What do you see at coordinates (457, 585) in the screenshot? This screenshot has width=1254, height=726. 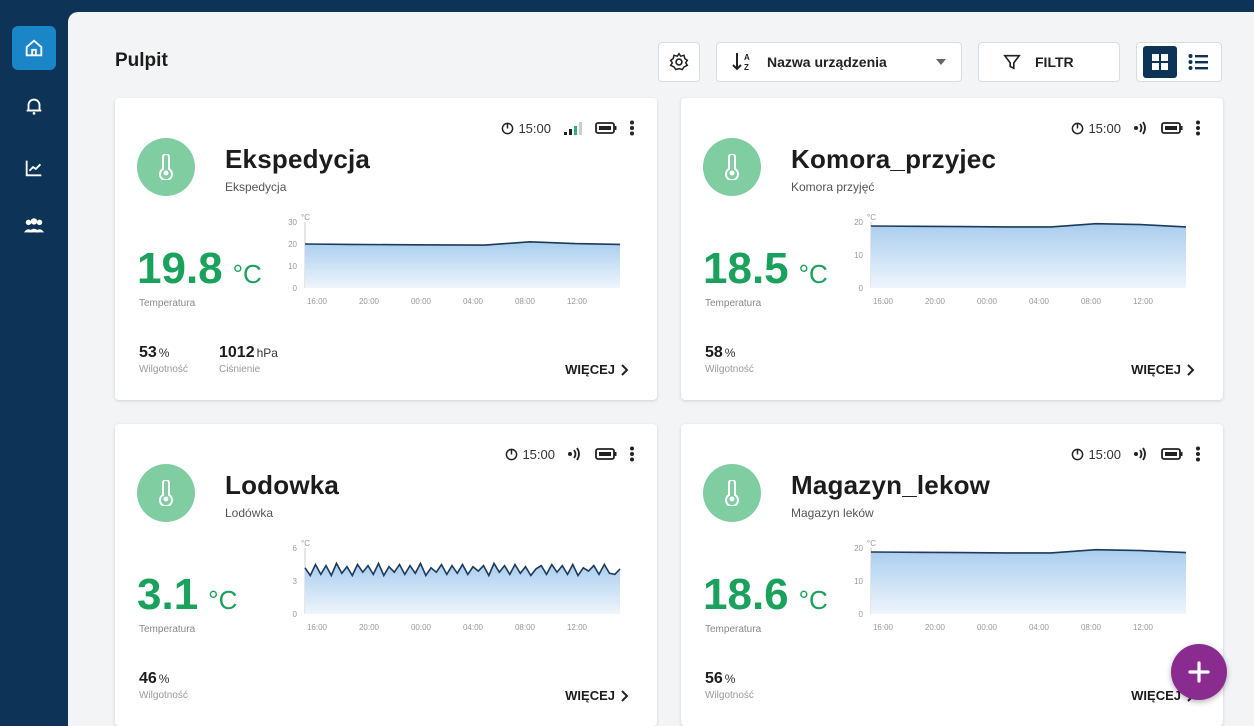 I see `temperature-chart: 6 3 0 °C 16:00 20:00 00:00 04:00 08:00 12:00` at bounding box center [457, 585].